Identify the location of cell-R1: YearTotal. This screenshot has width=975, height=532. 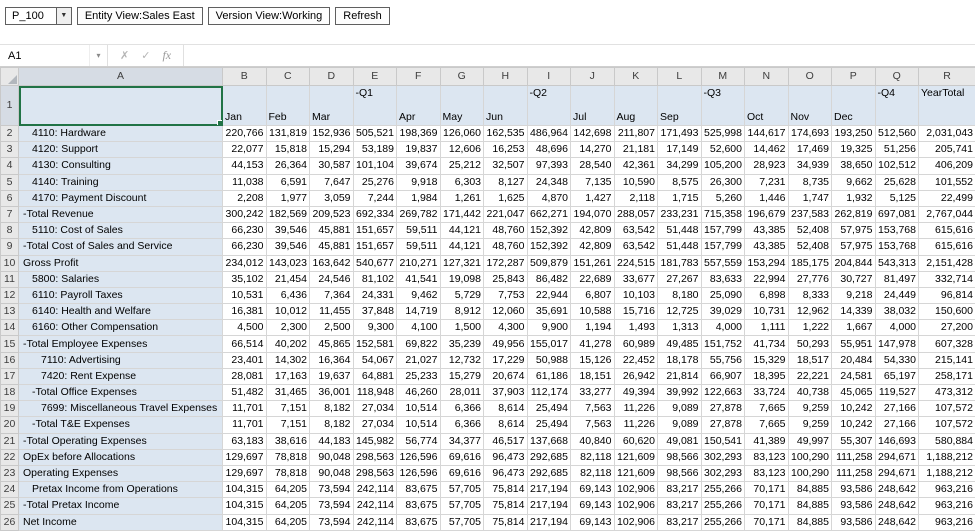
(946, 105).